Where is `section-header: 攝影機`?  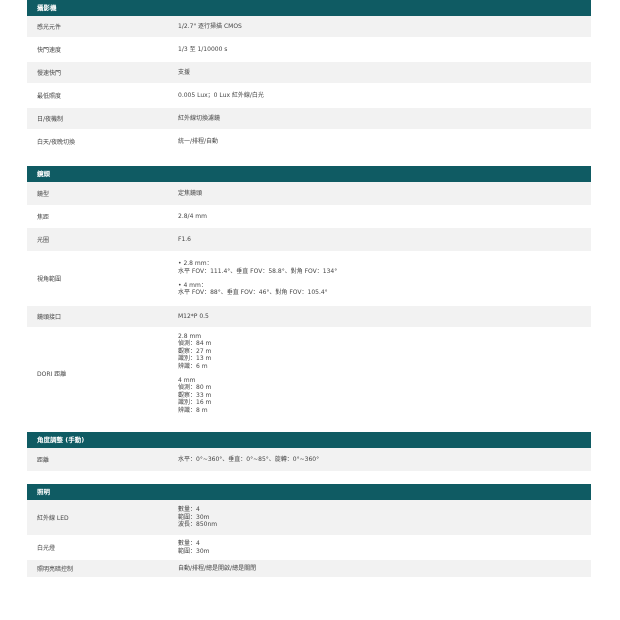 section-header: 攝影機 is located at coordinates (309, 8).